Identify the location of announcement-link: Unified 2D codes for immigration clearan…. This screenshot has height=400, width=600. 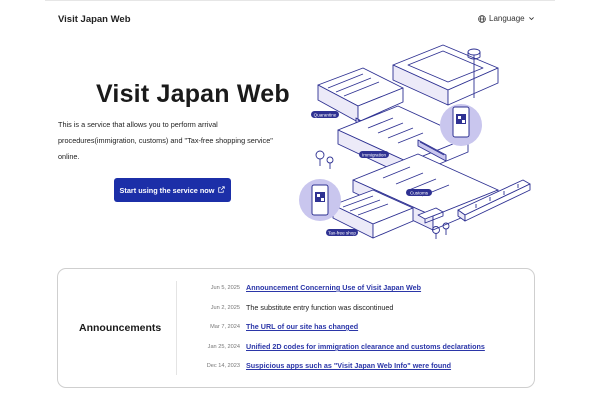
(365, 346).